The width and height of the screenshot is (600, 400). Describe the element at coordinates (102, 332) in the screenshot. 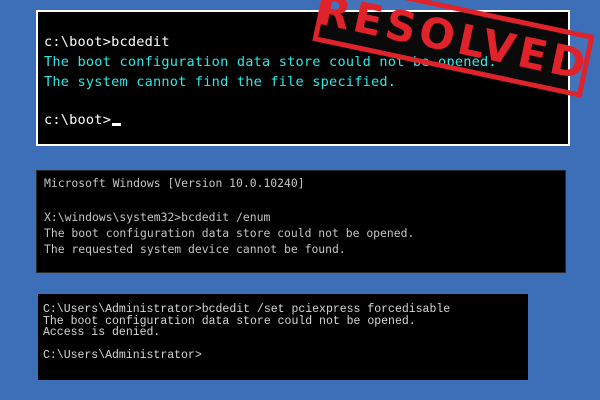

I see `console-line-error: Access is denied.` at that location.